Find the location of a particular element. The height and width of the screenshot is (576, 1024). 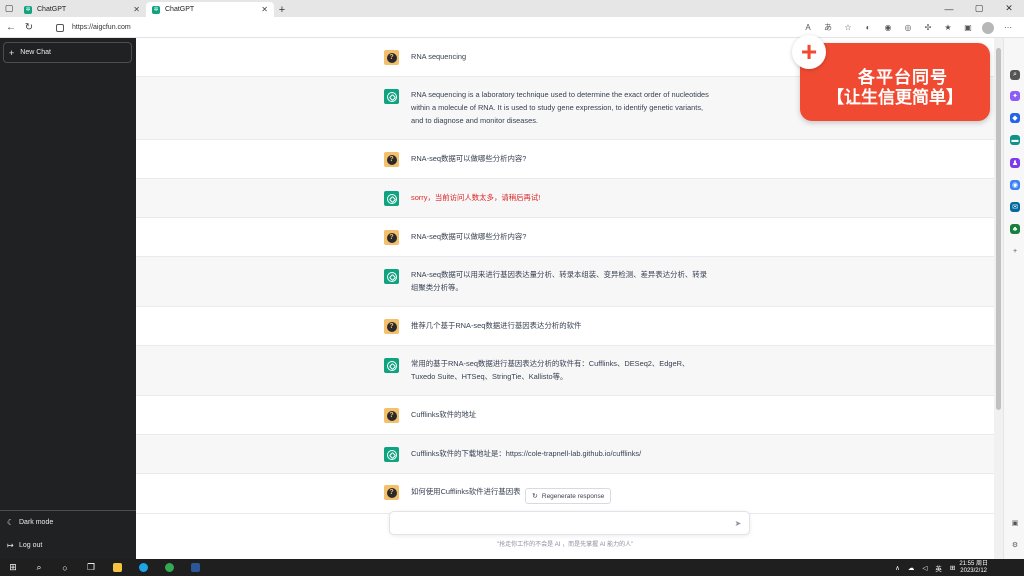

close-window-icon: ✕ is located at coordinates (1009, 8).